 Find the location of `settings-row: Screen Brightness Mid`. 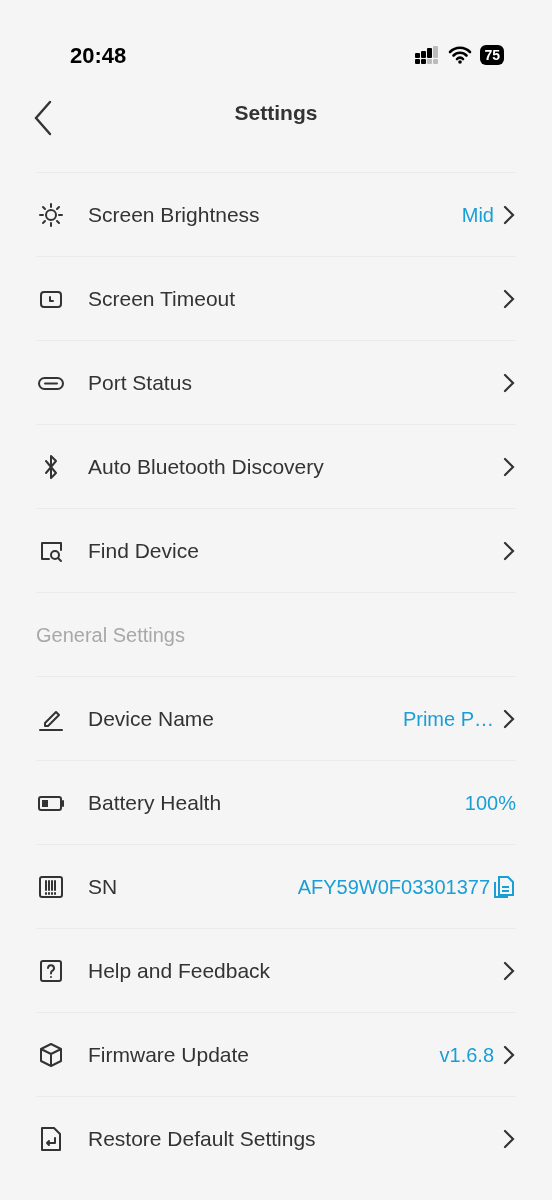

settings-row: Screen Brightness Mid is located at coordinates (276, 214).